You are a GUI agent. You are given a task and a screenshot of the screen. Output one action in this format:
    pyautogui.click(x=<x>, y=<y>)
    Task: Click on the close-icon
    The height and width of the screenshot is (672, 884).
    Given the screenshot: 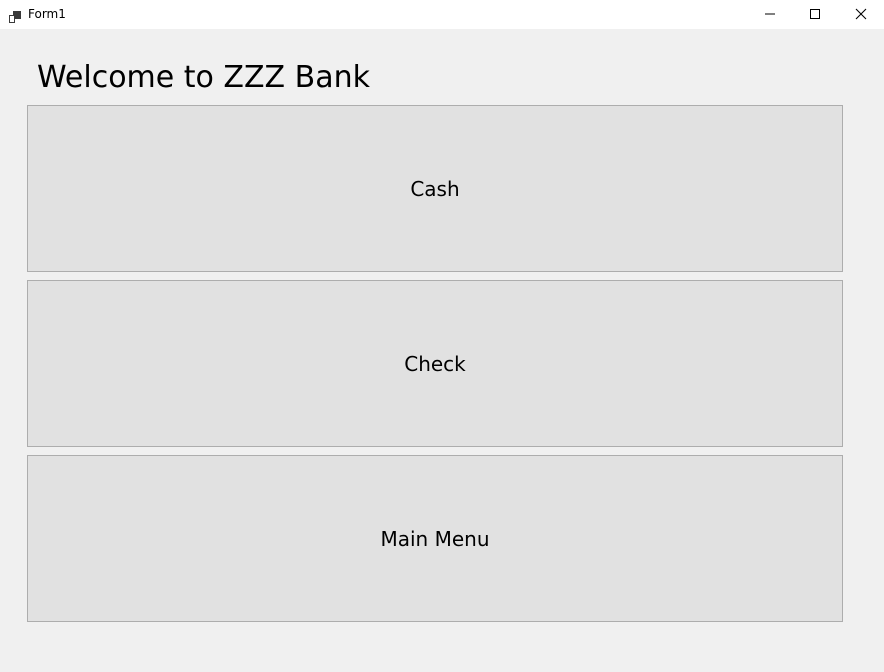 What is the action you would take?
    pyautogui.click(x=861, y=14)
    